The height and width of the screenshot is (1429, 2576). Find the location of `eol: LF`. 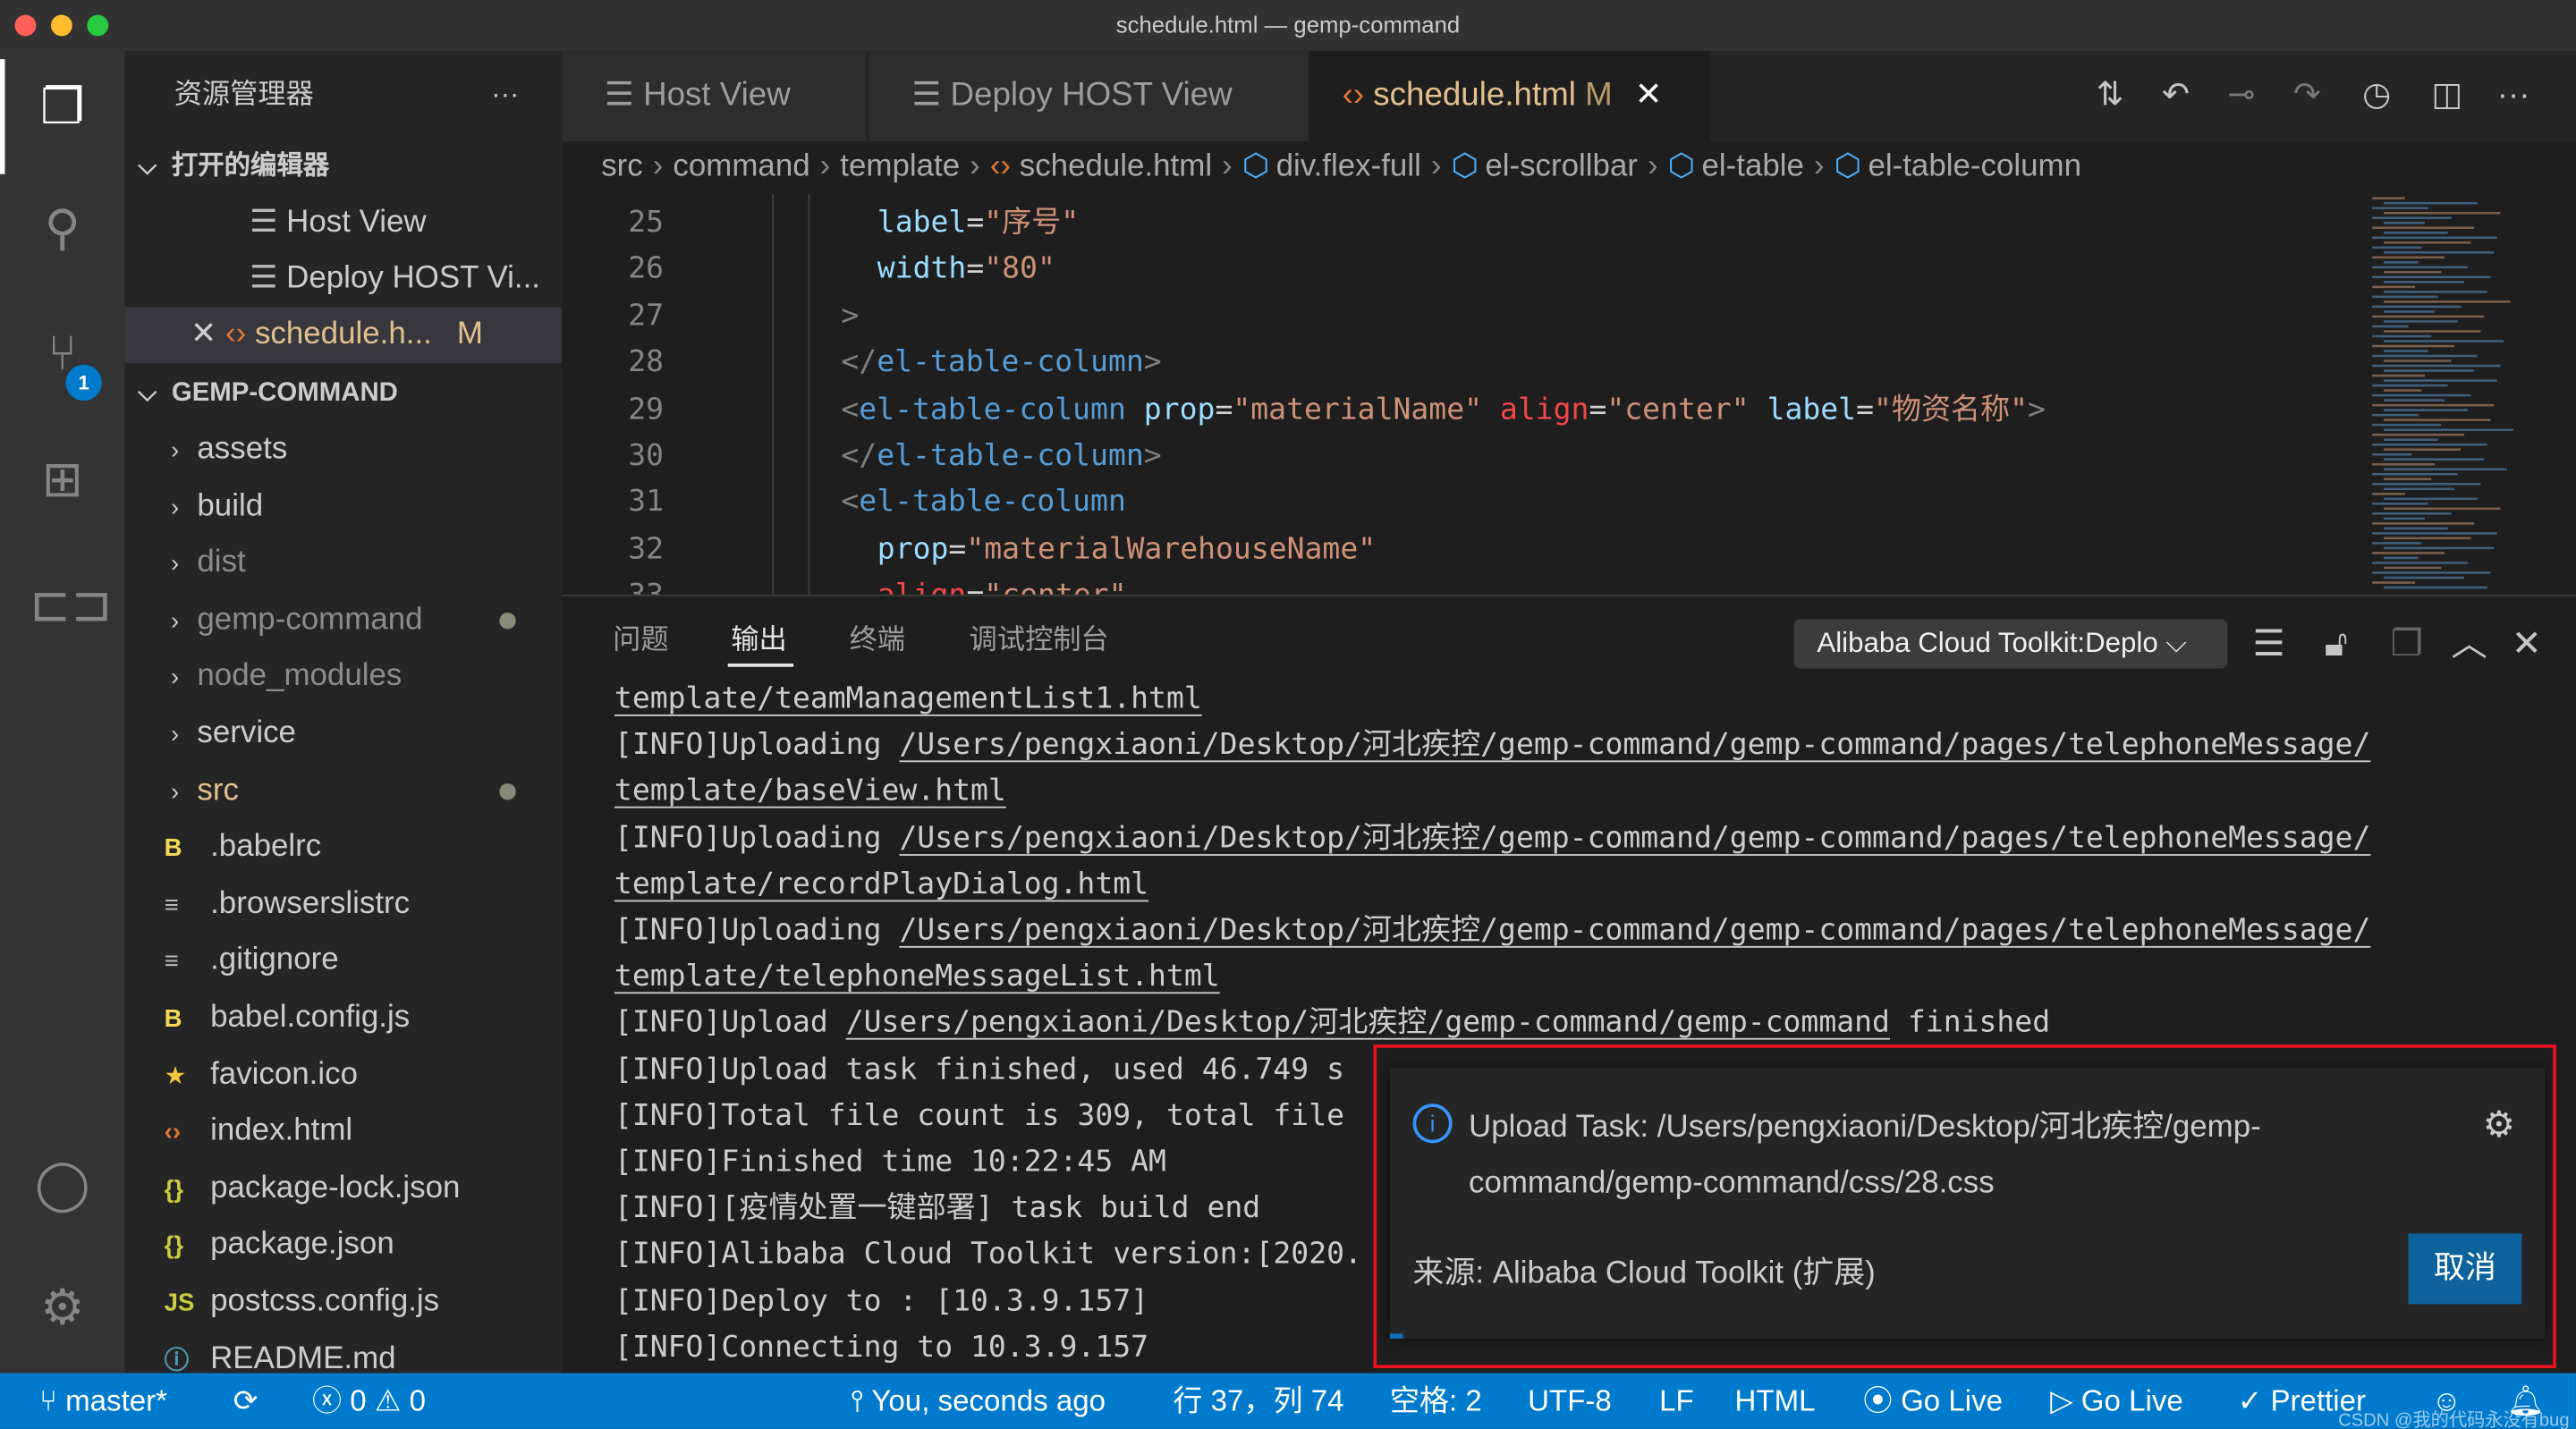

eol: LF is located at coordinates (1676, 1400).